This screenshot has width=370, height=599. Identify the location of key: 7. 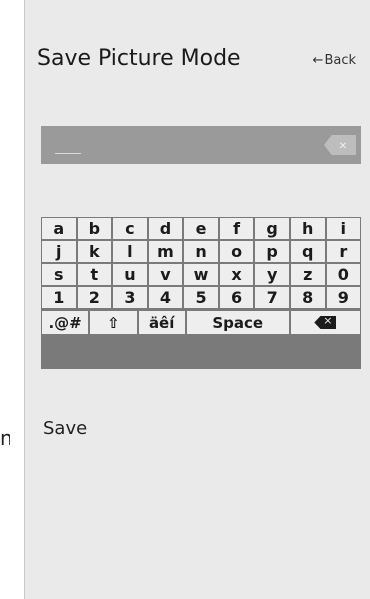
(272, 297).